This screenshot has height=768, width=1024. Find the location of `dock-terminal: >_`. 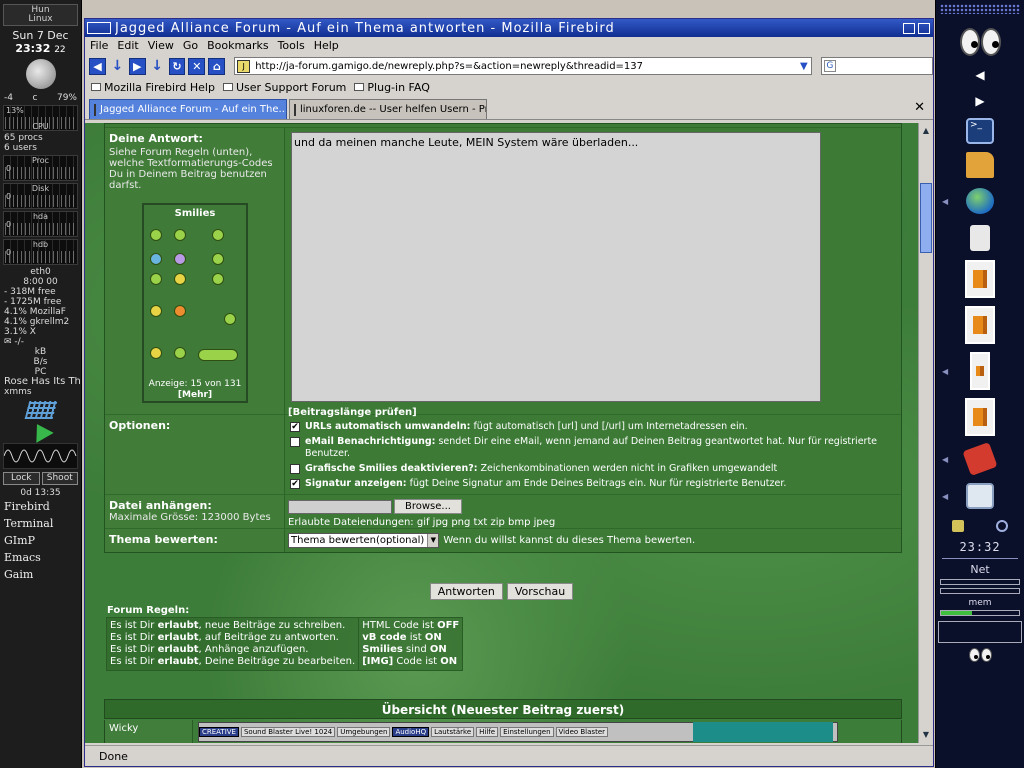

dock-terminal: >_ is located at coordinates (980, 131).